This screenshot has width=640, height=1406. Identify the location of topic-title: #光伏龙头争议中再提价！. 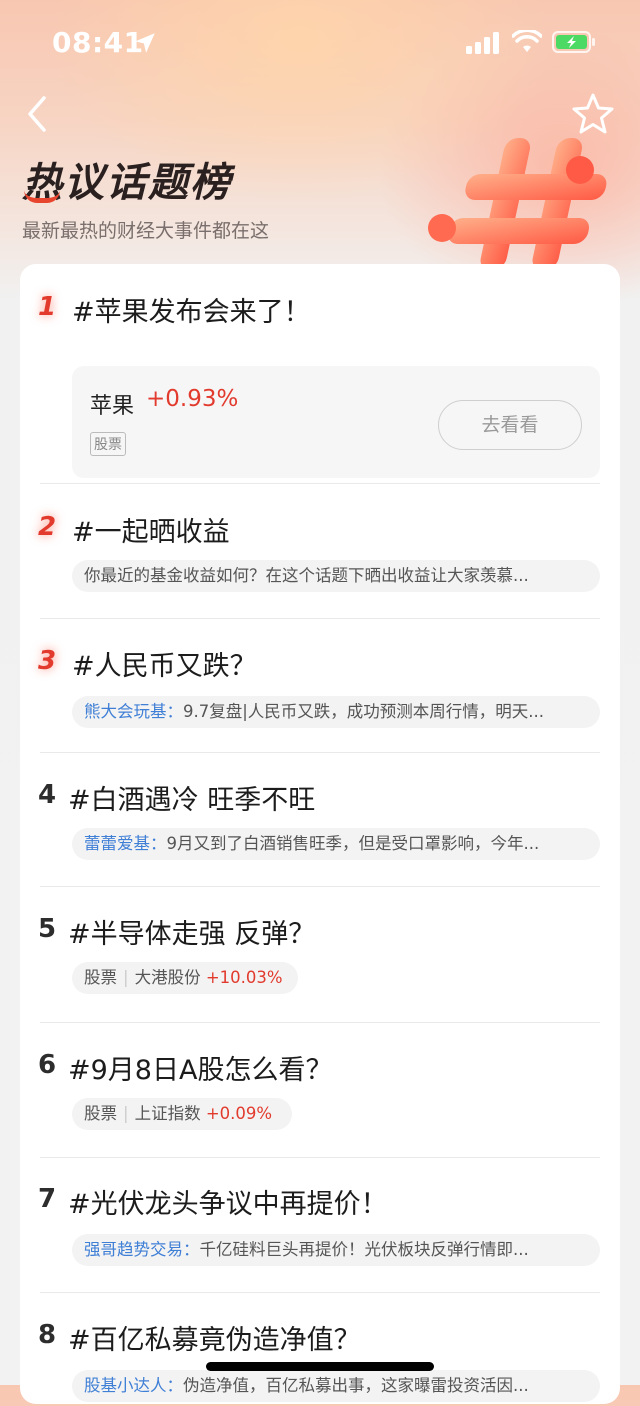
(228, 1201).